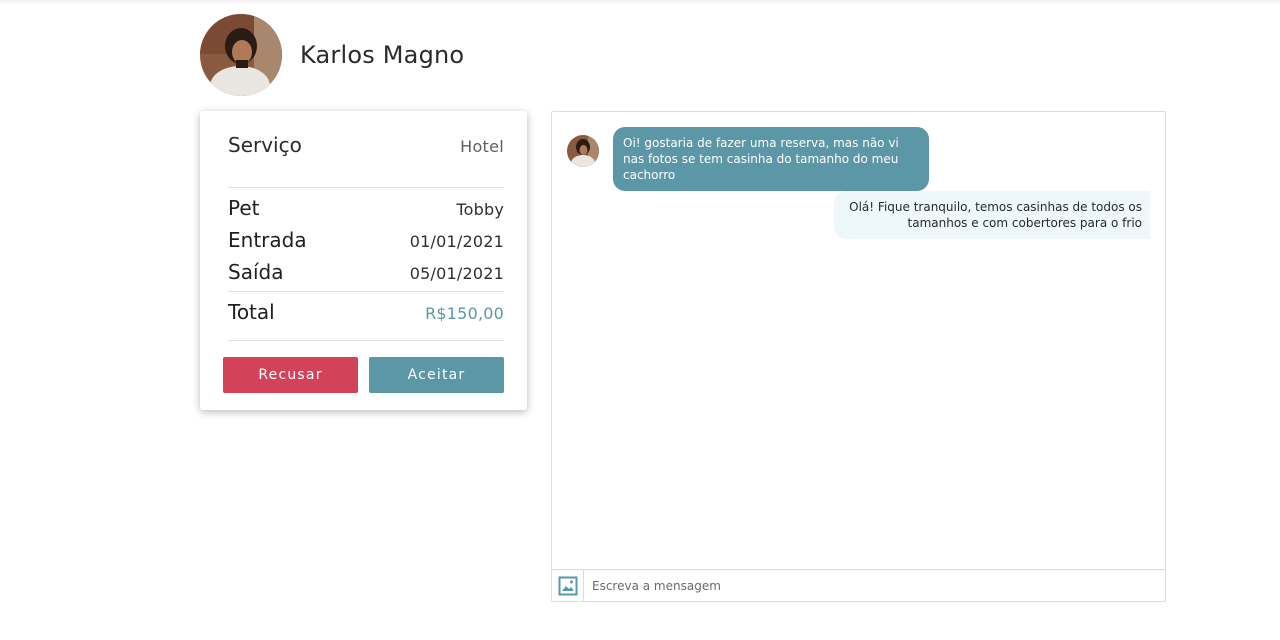  What do you see at coordinates (267, 240) in the screenshot?
I see `entry-label: Entrada` at bounding box center [267, 240].